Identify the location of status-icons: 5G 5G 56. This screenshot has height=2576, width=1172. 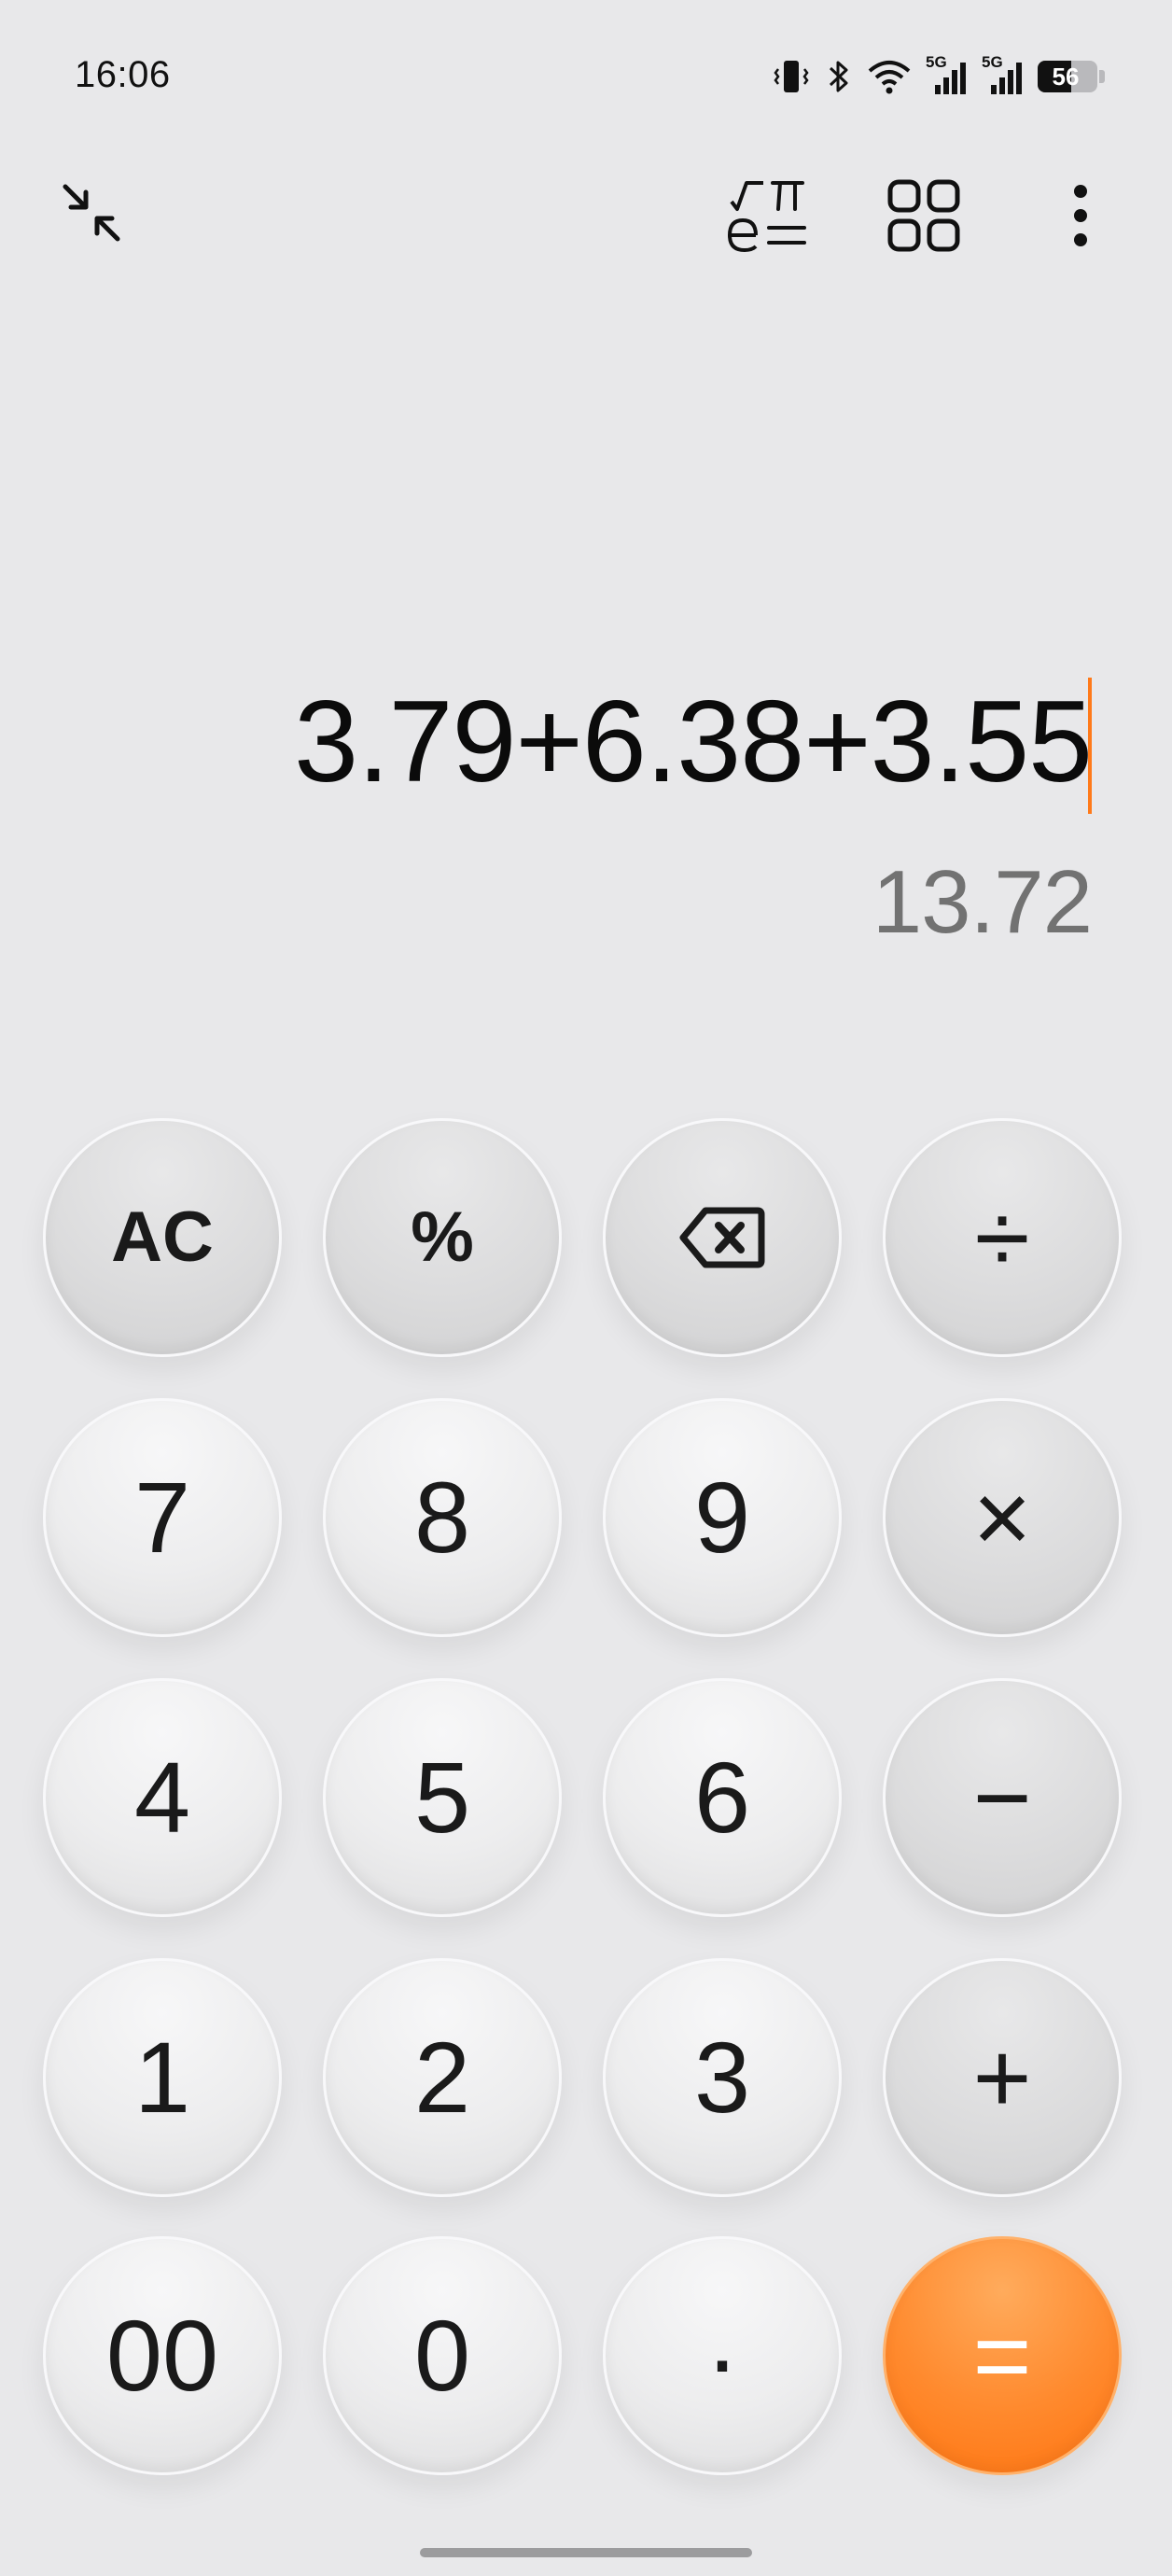
(938, 76).